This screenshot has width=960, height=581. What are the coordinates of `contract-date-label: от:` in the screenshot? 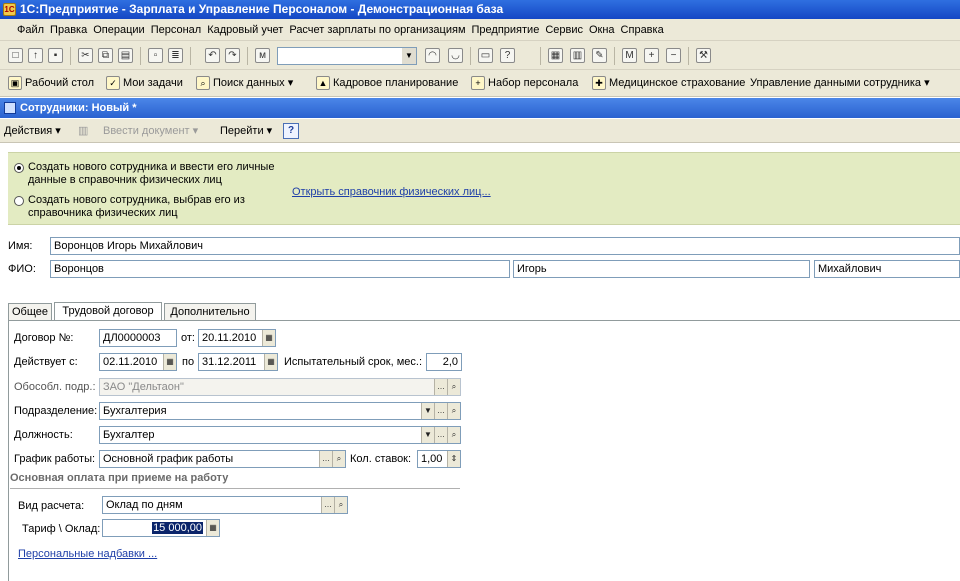 It's located at (188, 338).